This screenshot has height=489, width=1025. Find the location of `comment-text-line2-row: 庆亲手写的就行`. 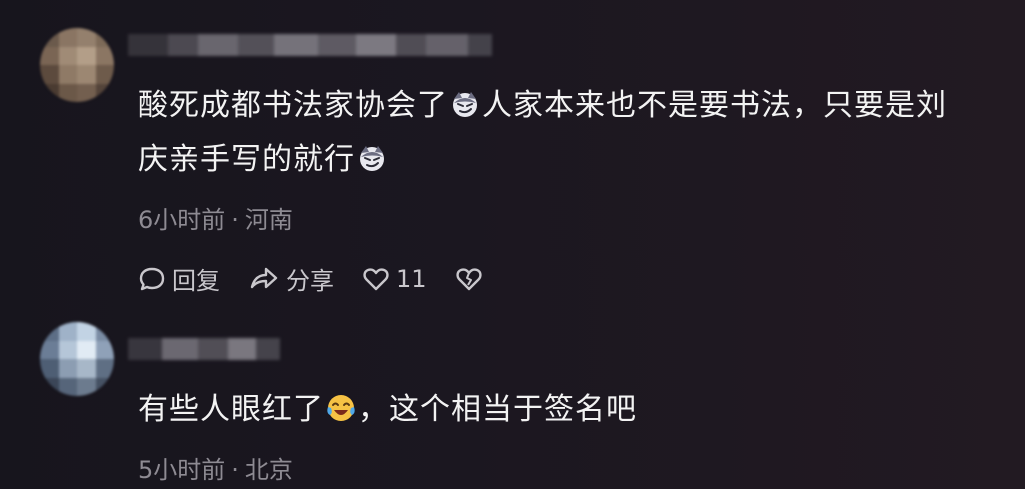

comment-text-line2-row: 庆亲手写的就行 is located at coordinates (263, 160).